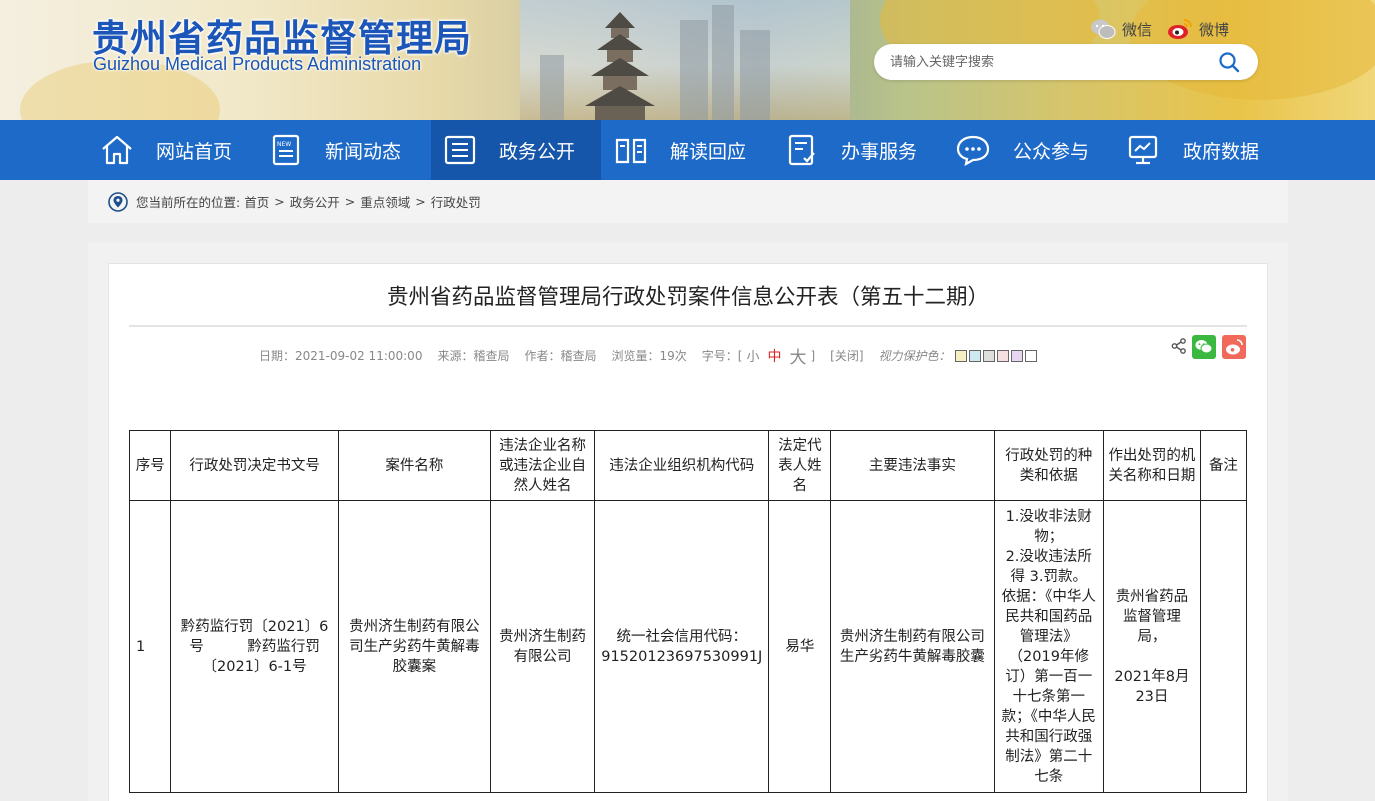 This screenshot has height=801, width=1375. What do you see at coordinates (1030, 355) in the screenshot?
I see `eye-color-white` at bounding box center [1030, 355].